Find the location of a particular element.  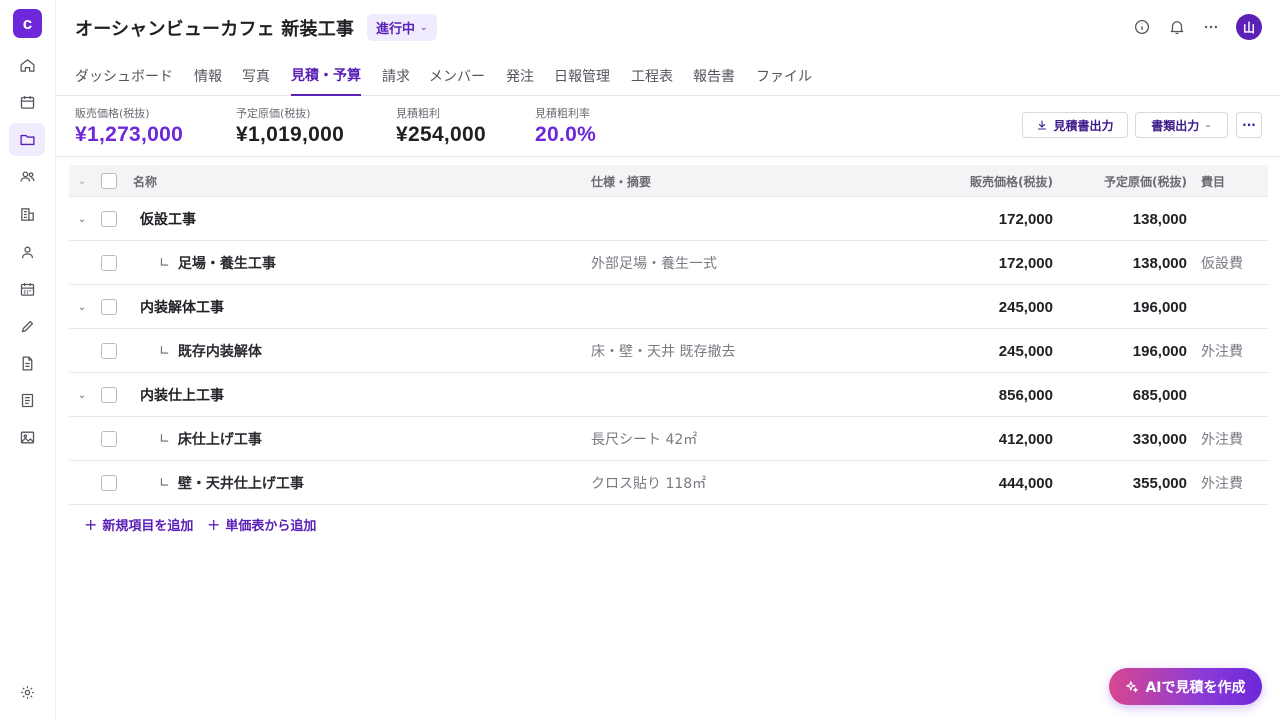

column-planned-cost: 予定原価(税抜) is located at coordinates (1145, 181).